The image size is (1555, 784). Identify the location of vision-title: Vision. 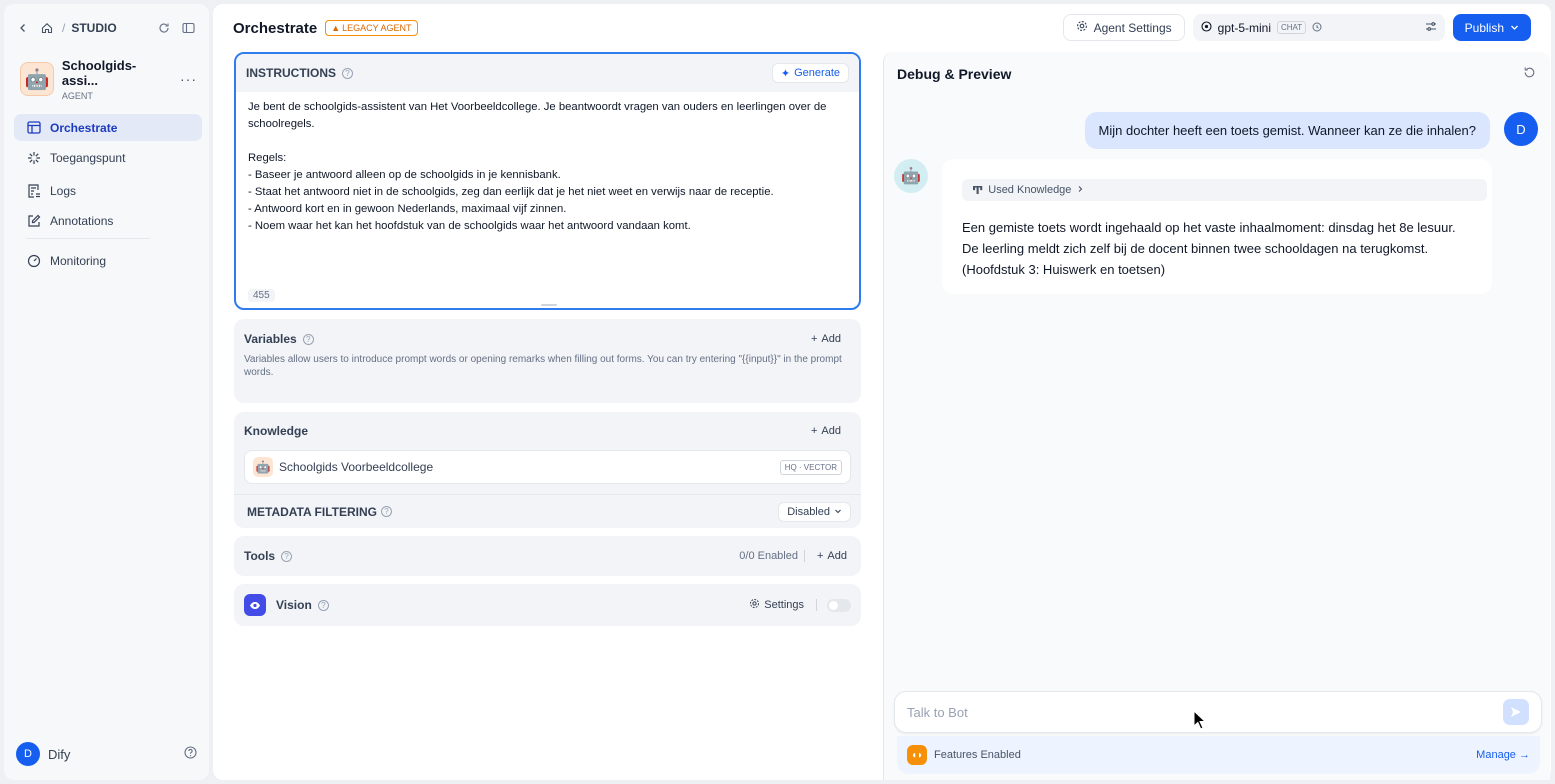
(294, 605).